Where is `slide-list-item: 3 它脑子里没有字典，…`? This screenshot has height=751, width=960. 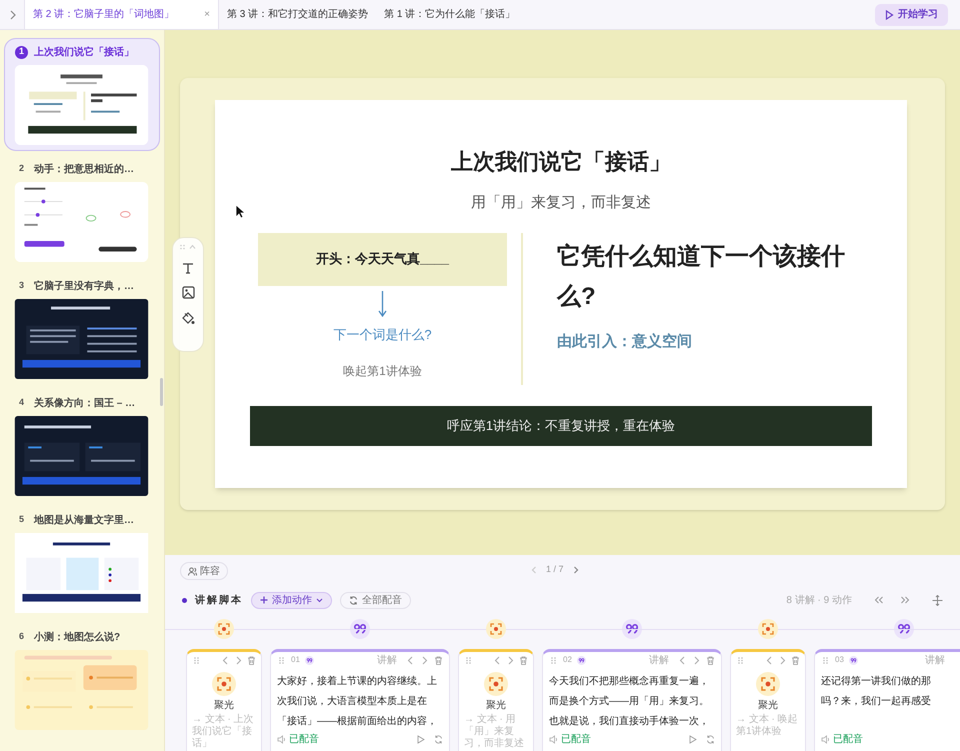
slide-list-item: 3 它脑子里没有字典，… is located at coordinates (82, 328).